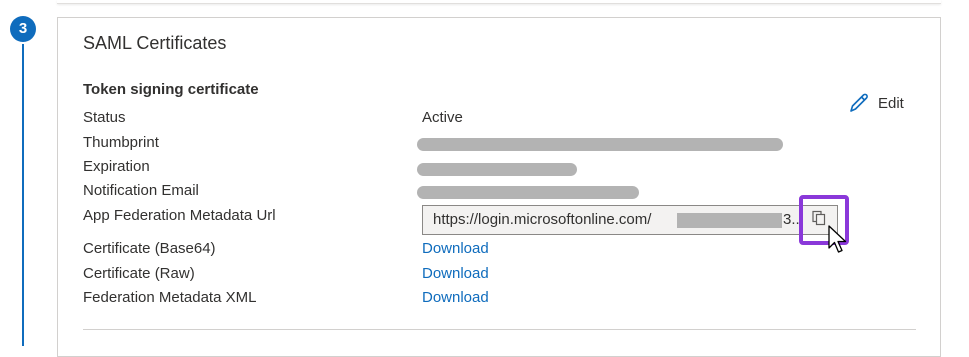  I want to click on notification-email-value-redacted, so click(528, 192).